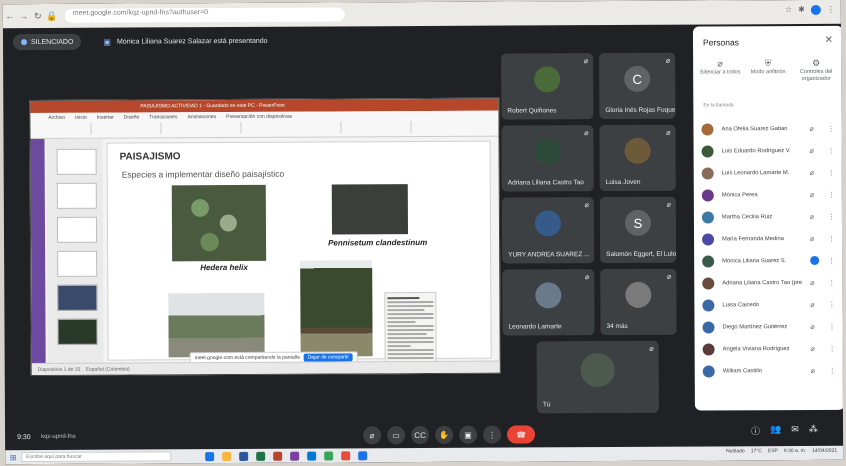 This screenshot has height=466, width=846. I want to click on forward-icon: →, so click(24, 16).